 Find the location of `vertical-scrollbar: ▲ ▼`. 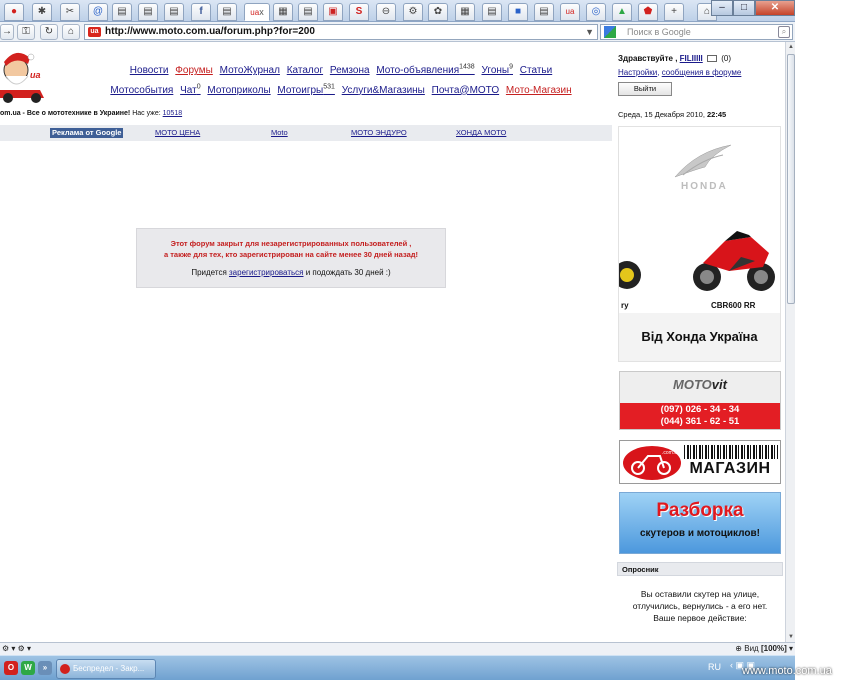

vertical-scrollbar: ▲ ▼ is located at coordinates (790, 342).